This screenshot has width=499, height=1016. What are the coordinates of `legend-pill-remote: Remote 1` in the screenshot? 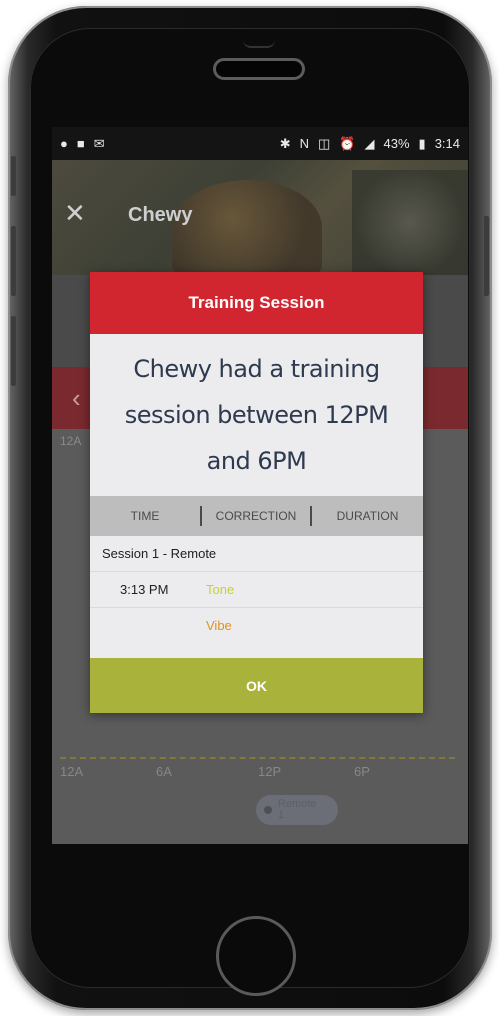 It's located at (297, 810).